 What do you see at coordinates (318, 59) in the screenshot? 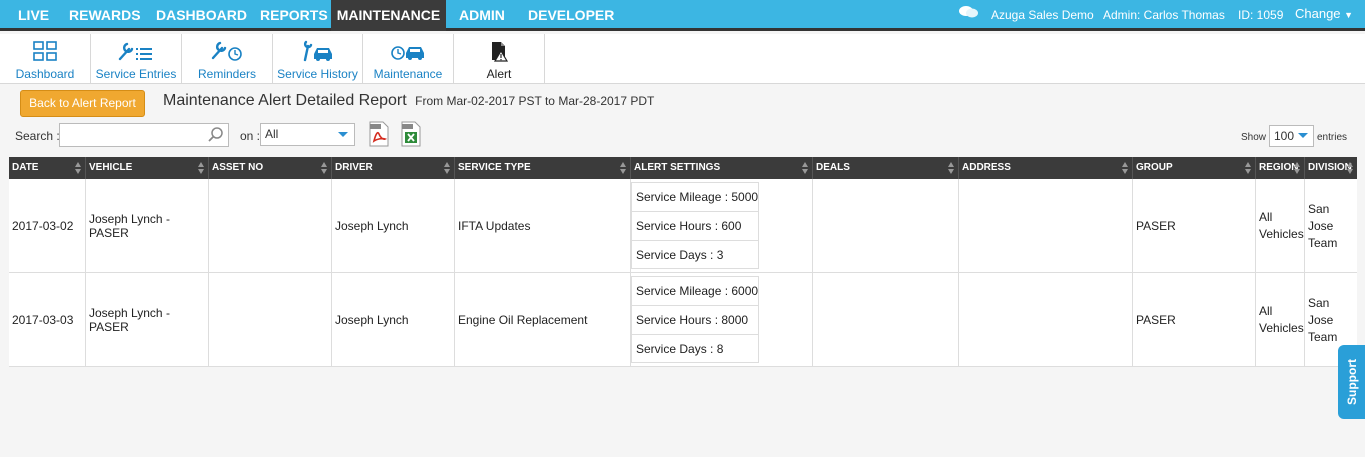
I see `tab-service-history: Service History` at bounding box center [318, 59].